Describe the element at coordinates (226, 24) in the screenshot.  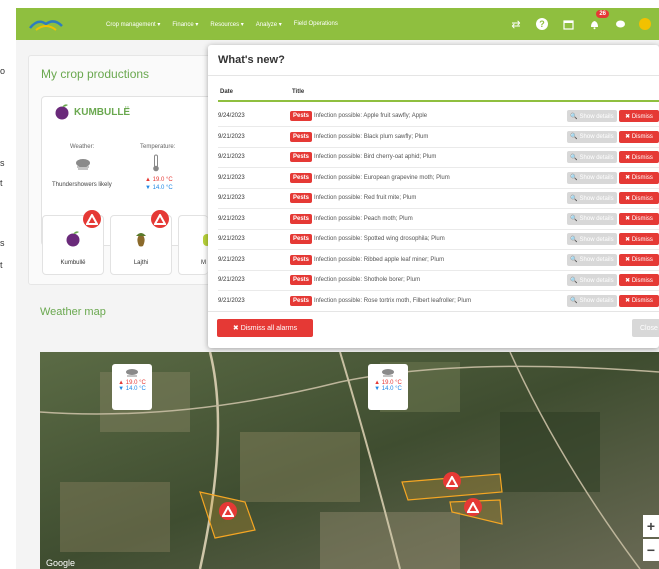
I see `nav-resources: Resources ▾` at that location.